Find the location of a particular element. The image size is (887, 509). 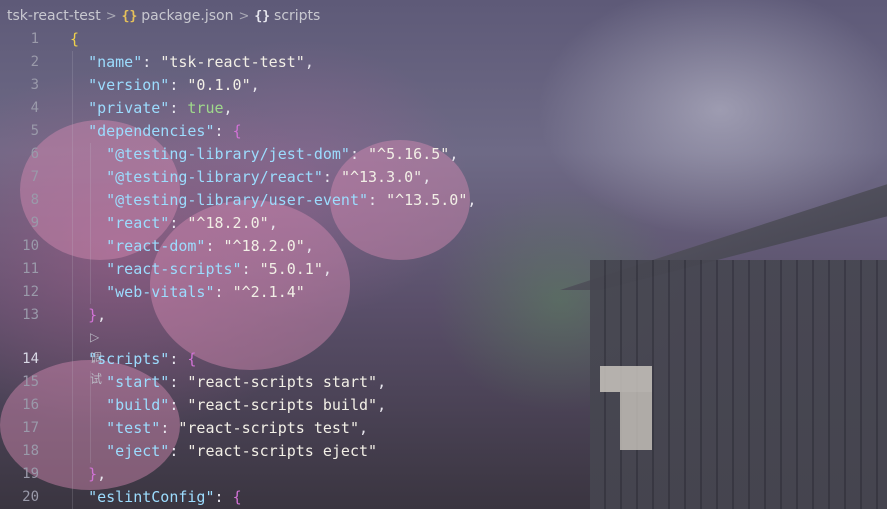

code-token: "^2.1.4" is located at coordinates (268, 292).